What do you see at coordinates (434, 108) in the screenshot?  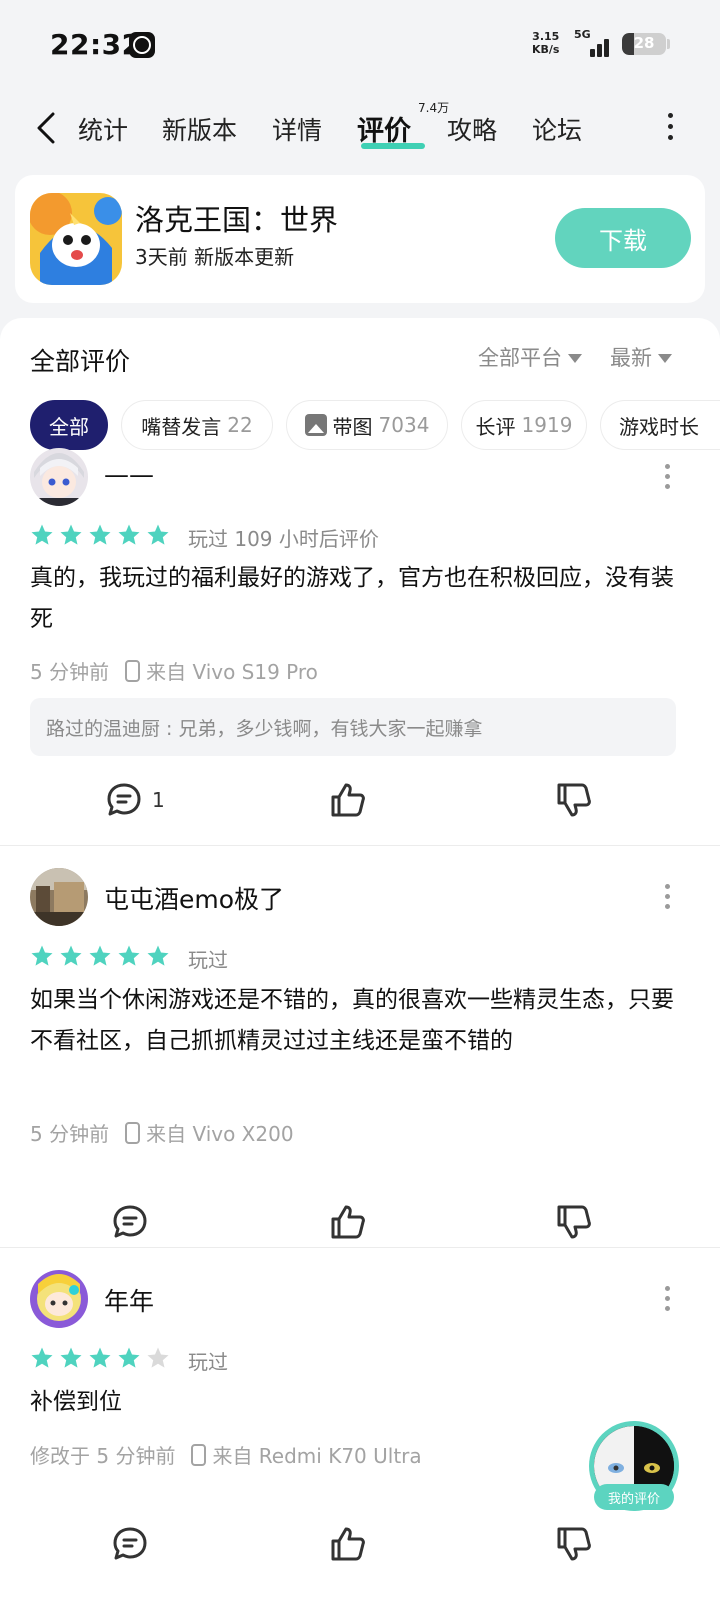 I see `reviews-count-badge: 7.4万` at bounding box center [434, 108].